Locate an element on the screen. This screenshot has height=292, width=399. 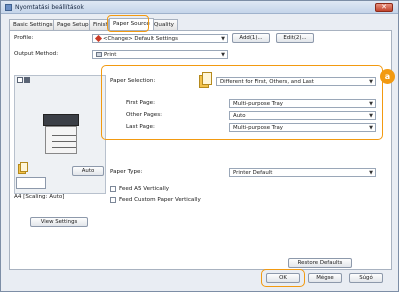
tab-finishing: Finishing is located at coordinates (99, 24).